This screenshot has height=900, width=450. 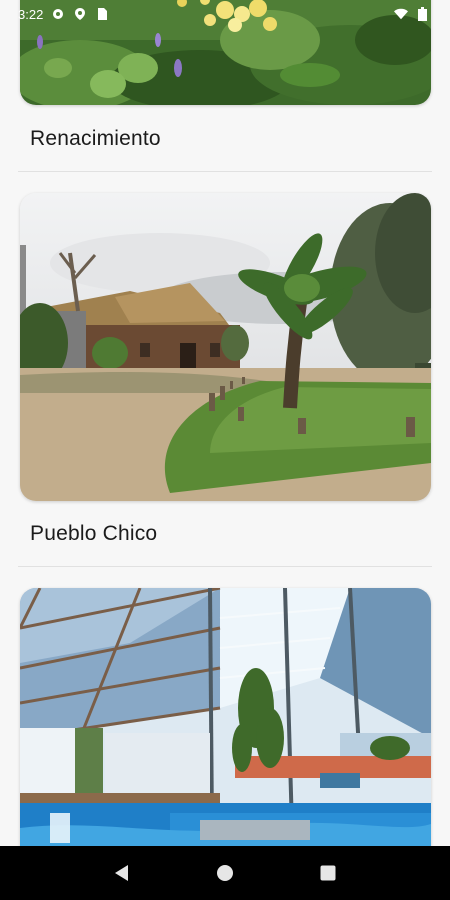 I want to click on sim-card-icon, so click(x=102, y=14).